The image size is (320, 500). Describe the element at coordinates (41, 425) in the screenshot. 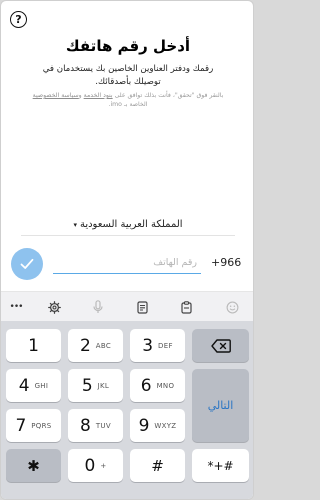

I see `key-letters: PQRS` at that location.